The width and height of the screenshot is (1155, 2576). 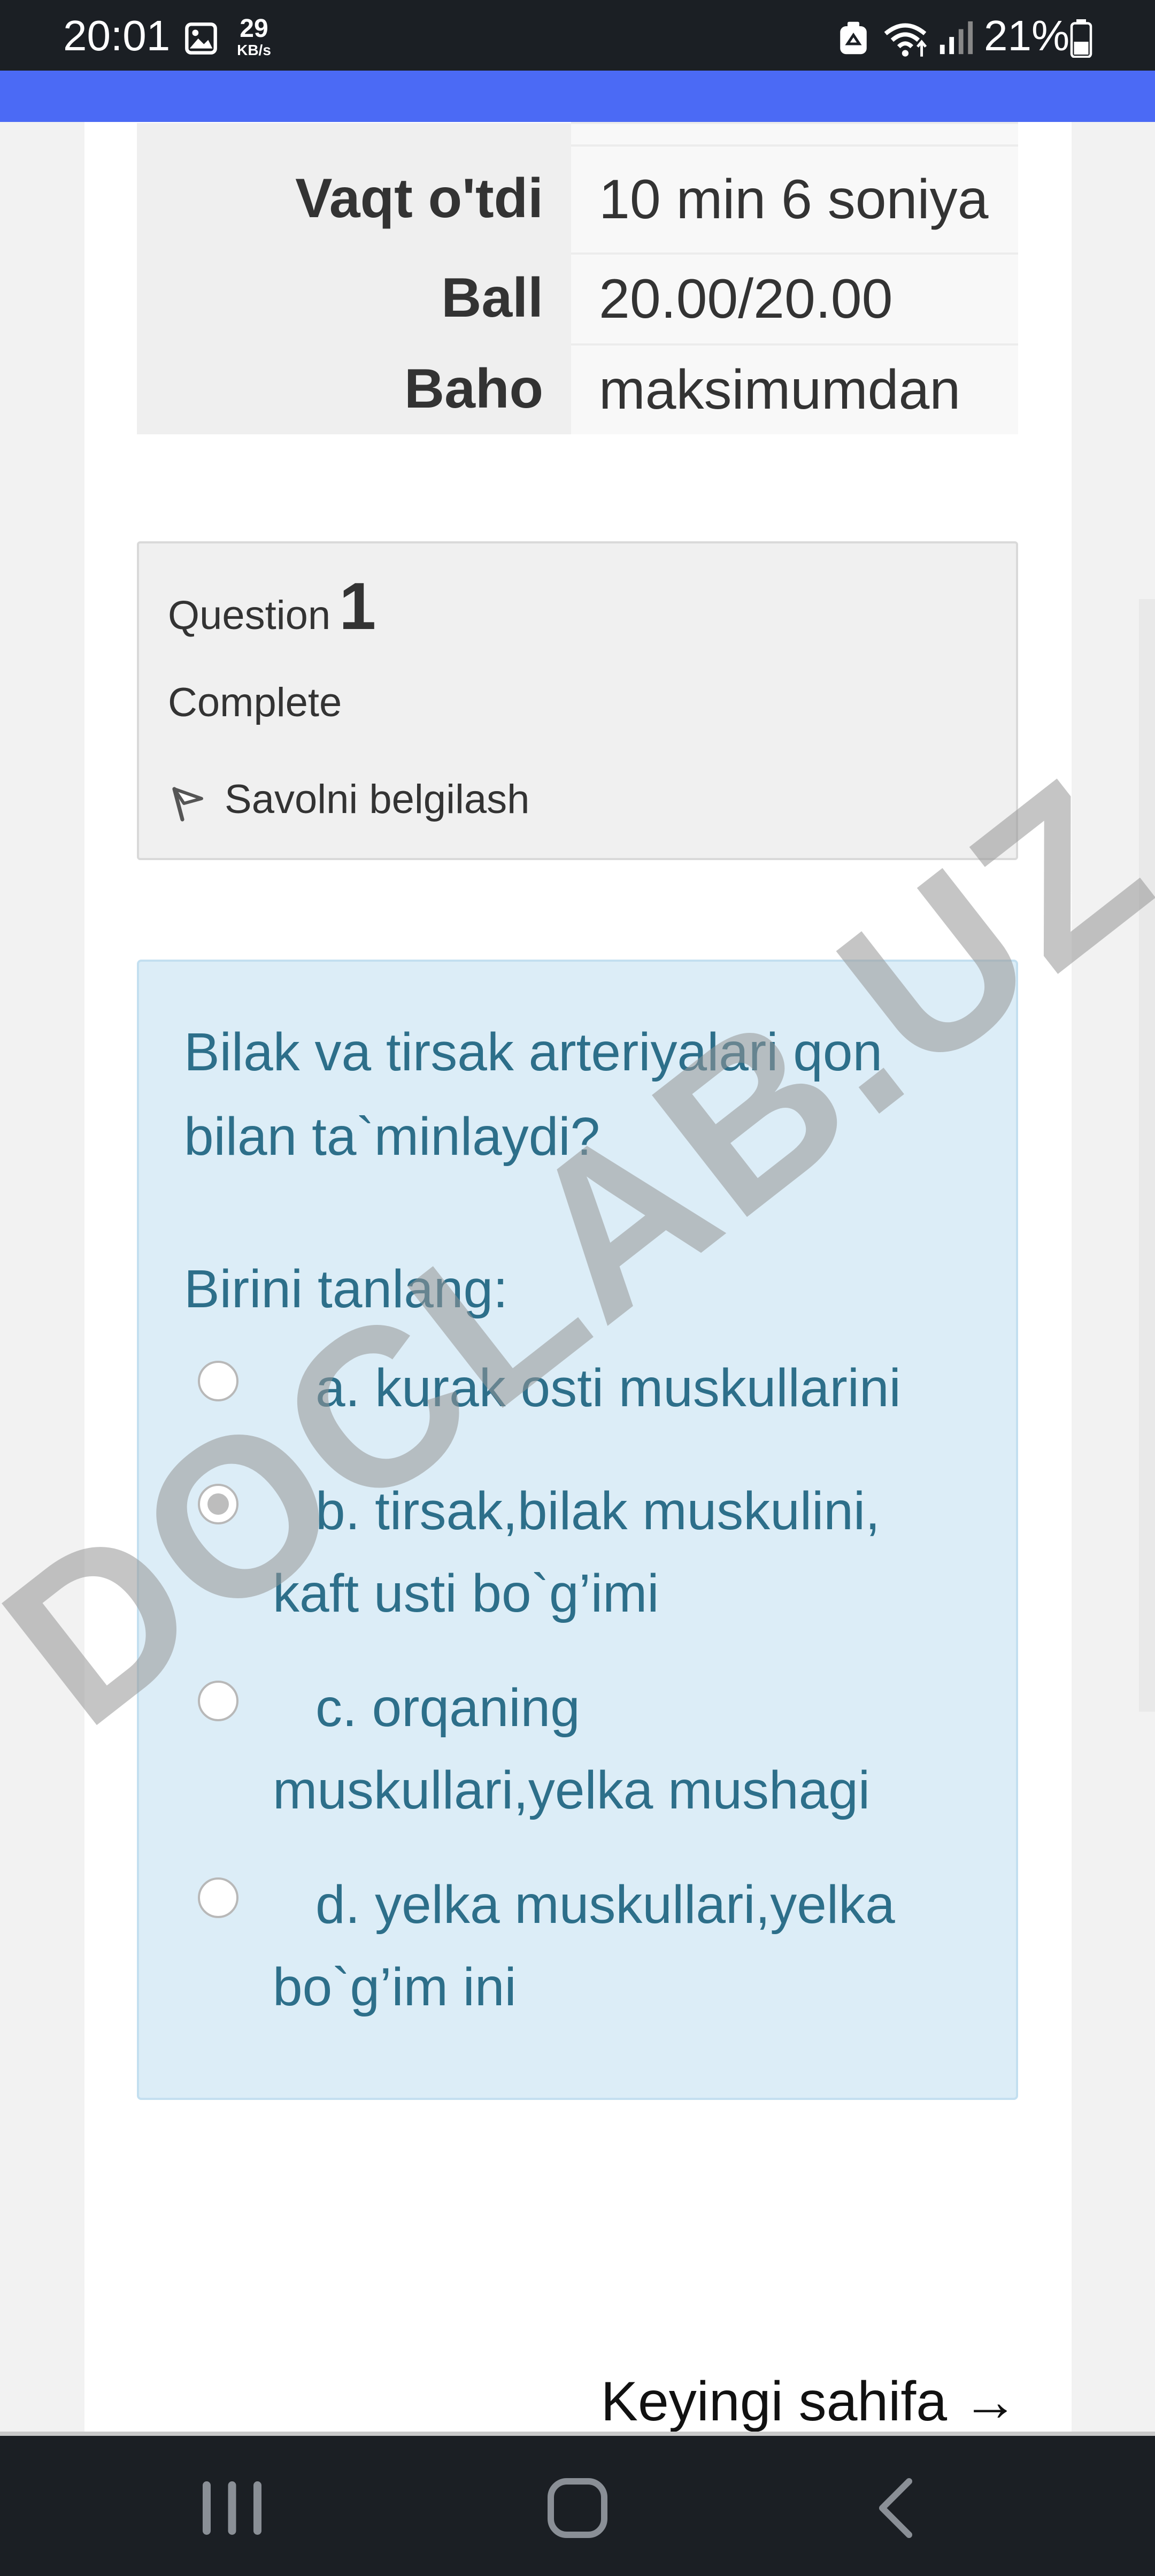 I want to click on flag-question-link: Savolni belgilash, so click(x=348, y=800).